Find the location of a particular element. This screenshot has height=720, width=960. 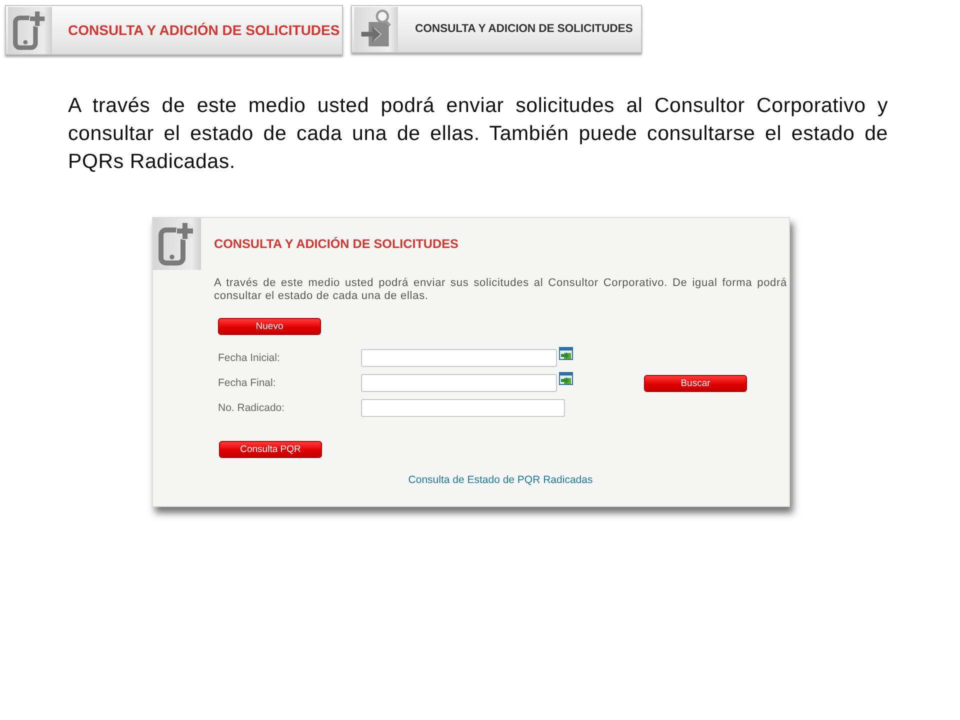

phone-plus-icon is located at coordinates (30, 30).